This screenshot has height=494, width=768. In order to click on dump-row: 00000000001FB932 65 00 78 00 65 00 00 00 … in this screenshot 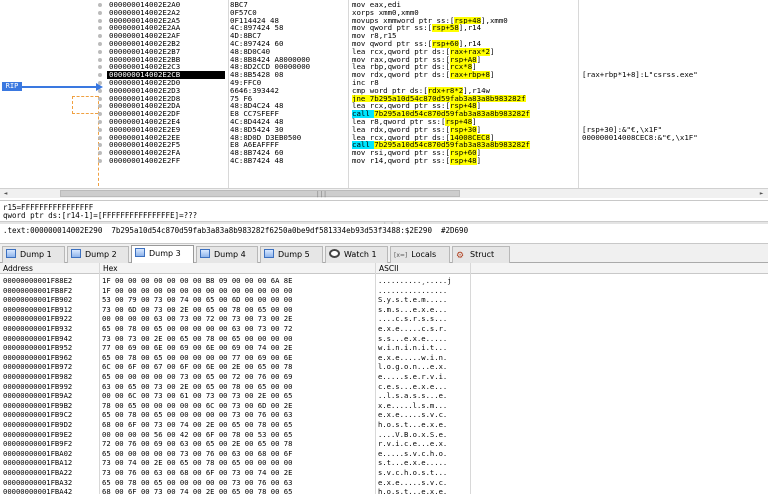, I will do `click(384, 329)`.